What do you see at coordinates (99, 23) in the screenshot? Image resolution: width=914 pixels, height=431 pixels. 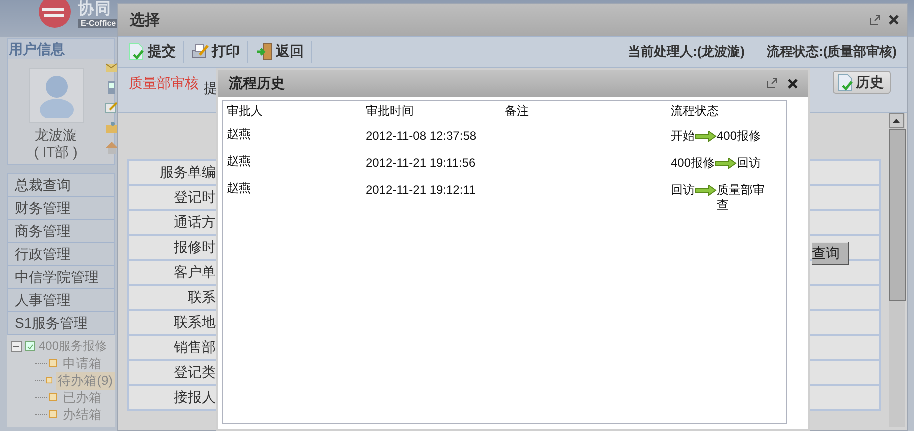 I see `logo-subtext: E-Coffice` at bounding box center [99, 23].